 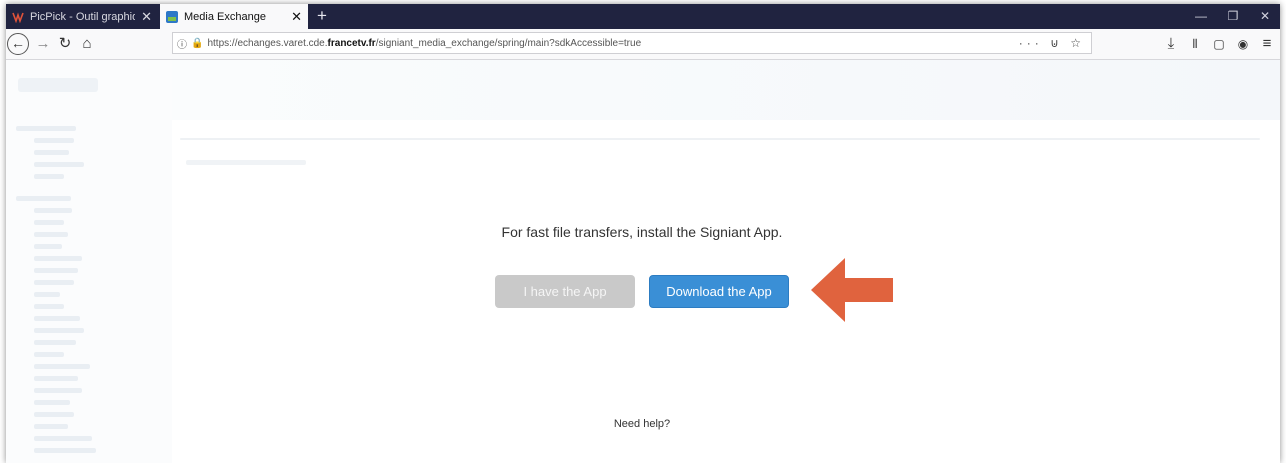 What do you see at coordinates (726, 90) in the screenshot?
I see `header-ghost` at bounding box center [726, 90].